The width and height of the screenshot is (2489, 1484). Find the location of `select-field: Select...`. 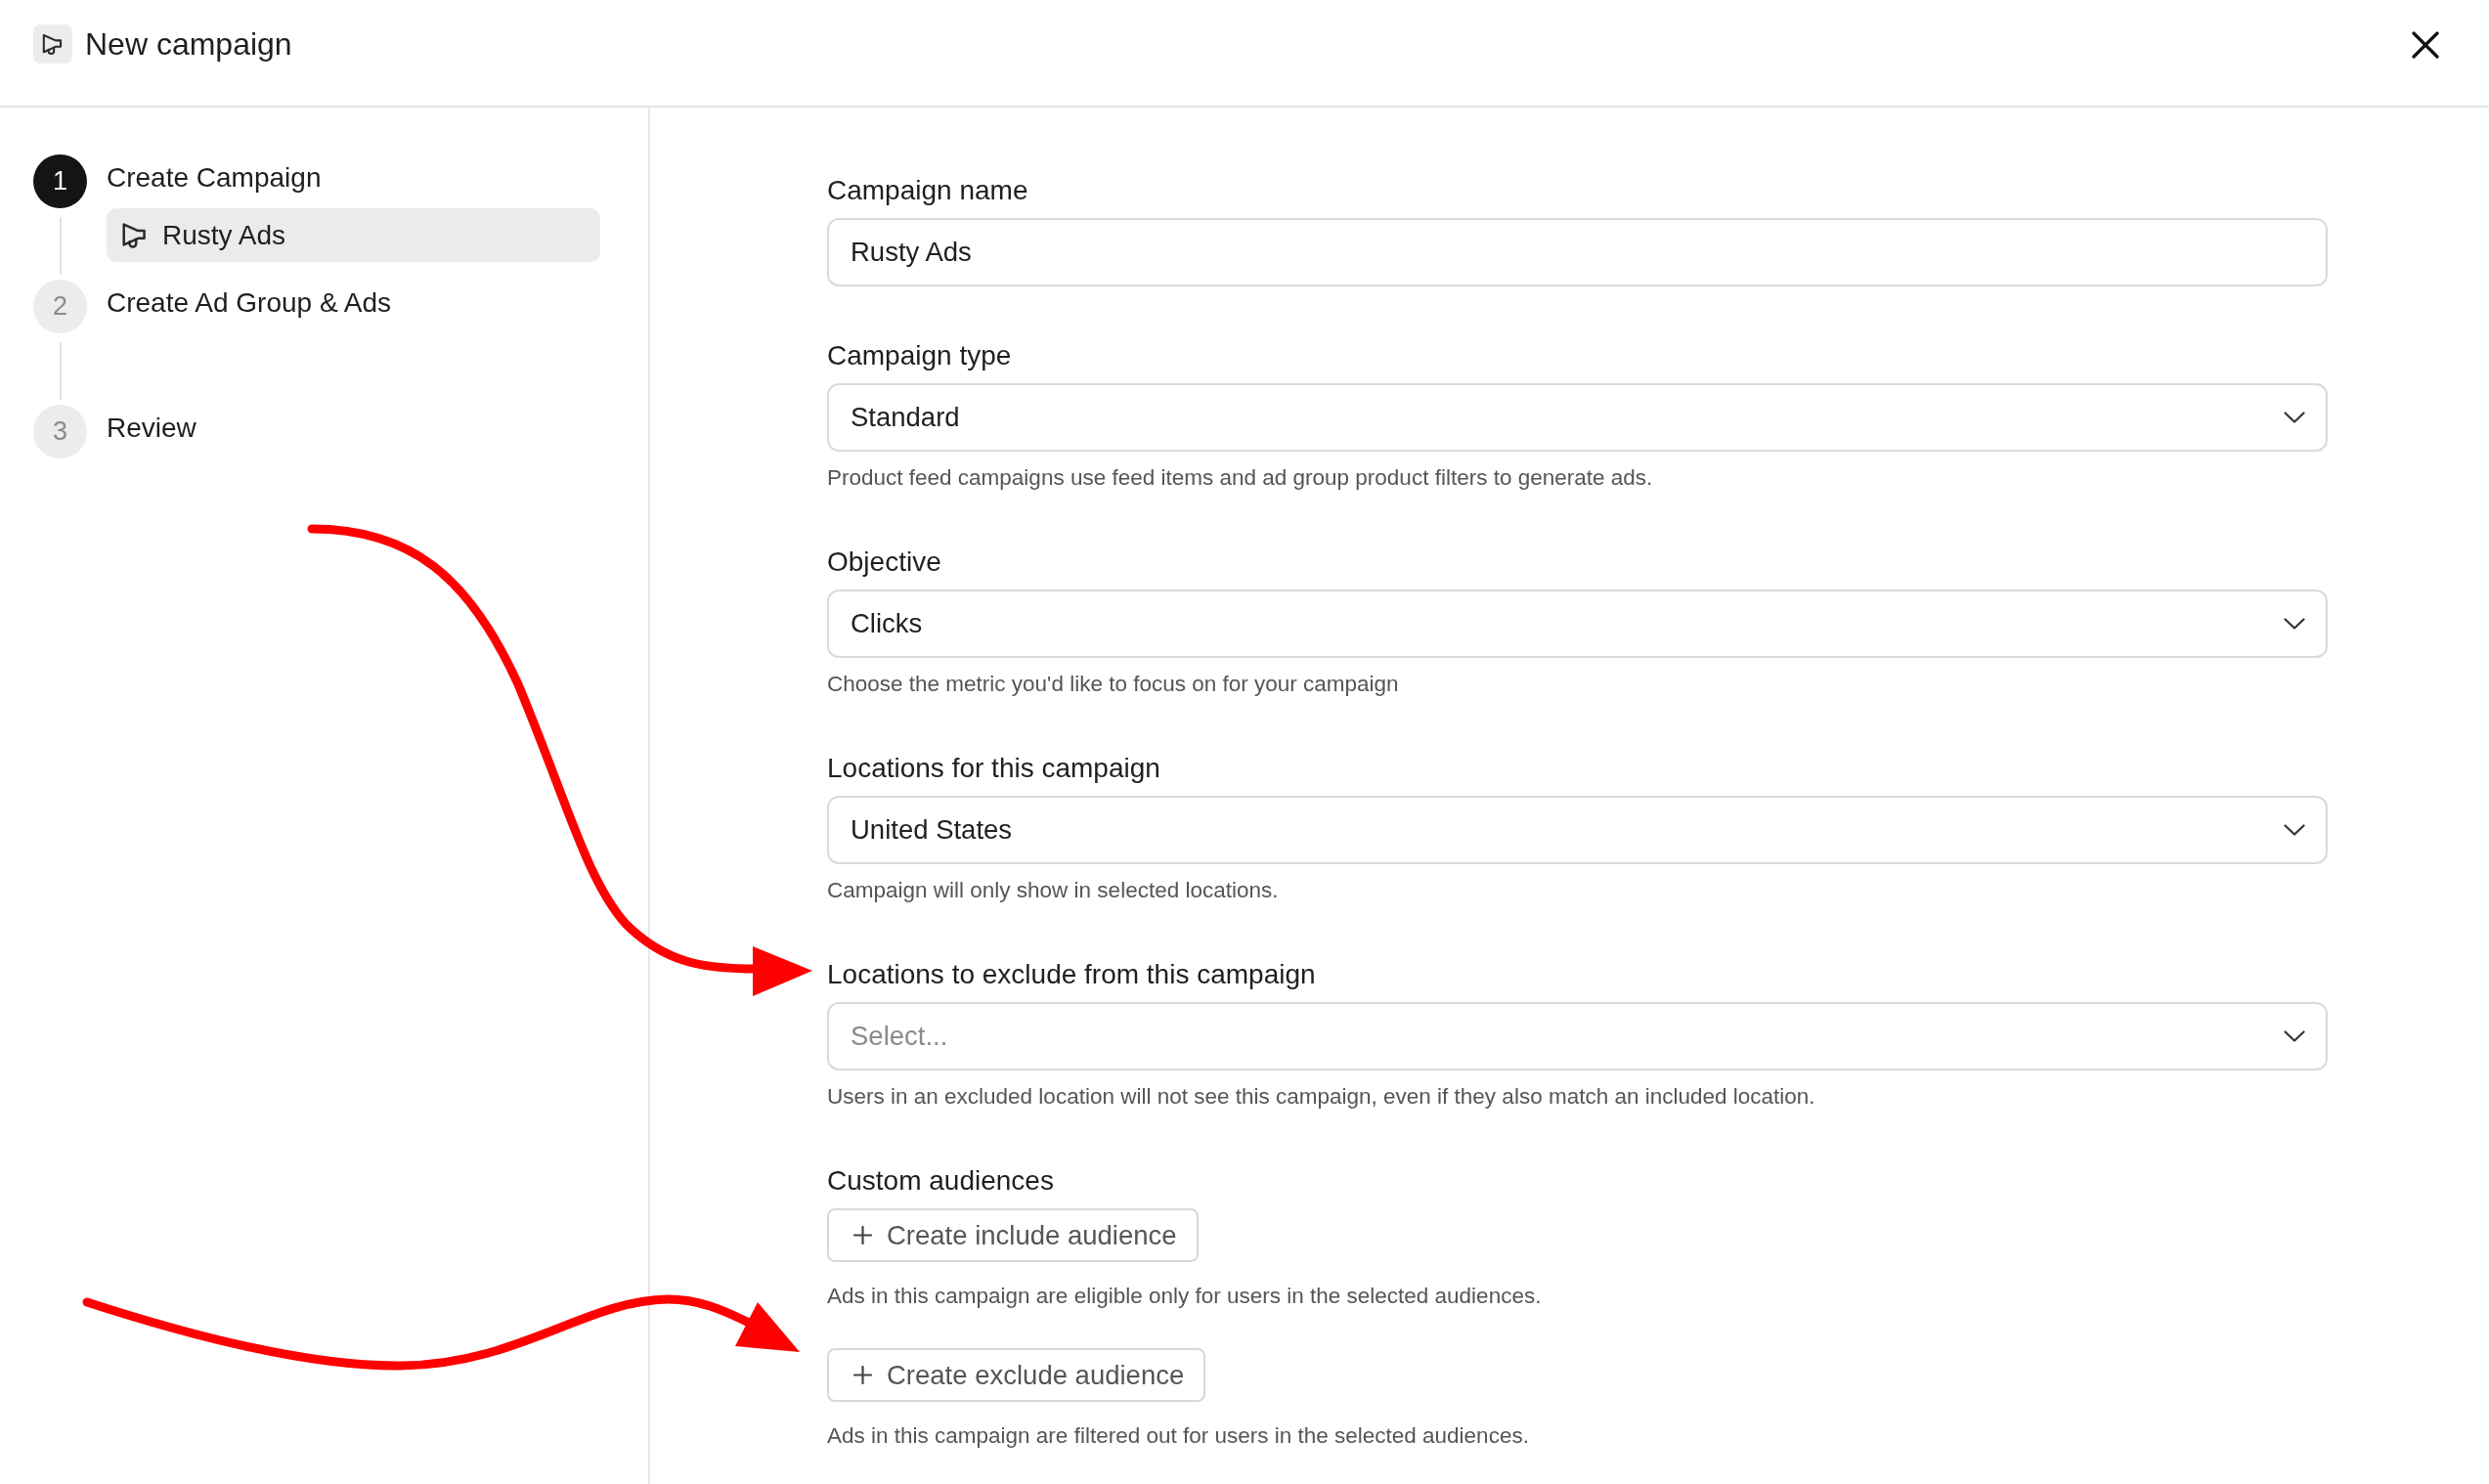

select-field: Select... is located at coordinates (1577, 1036).